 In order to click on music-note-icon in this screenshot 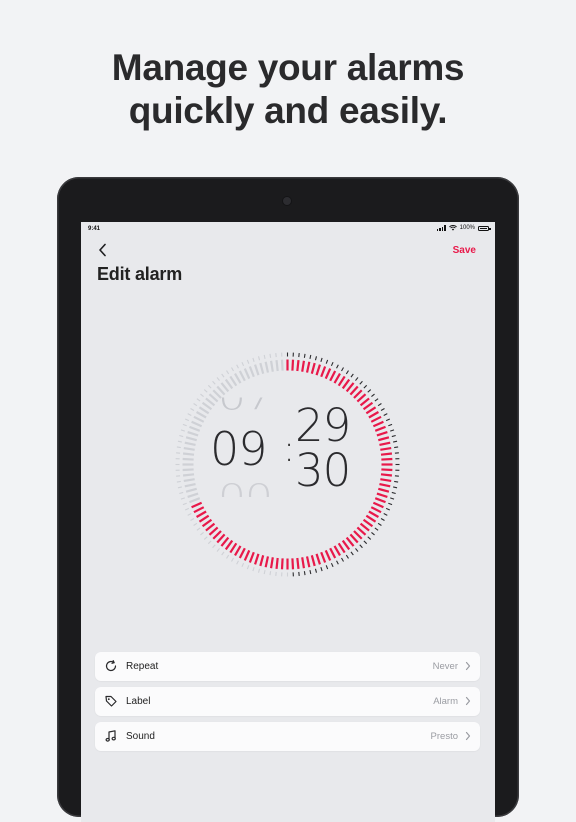, I will do `click(111, 736)`.